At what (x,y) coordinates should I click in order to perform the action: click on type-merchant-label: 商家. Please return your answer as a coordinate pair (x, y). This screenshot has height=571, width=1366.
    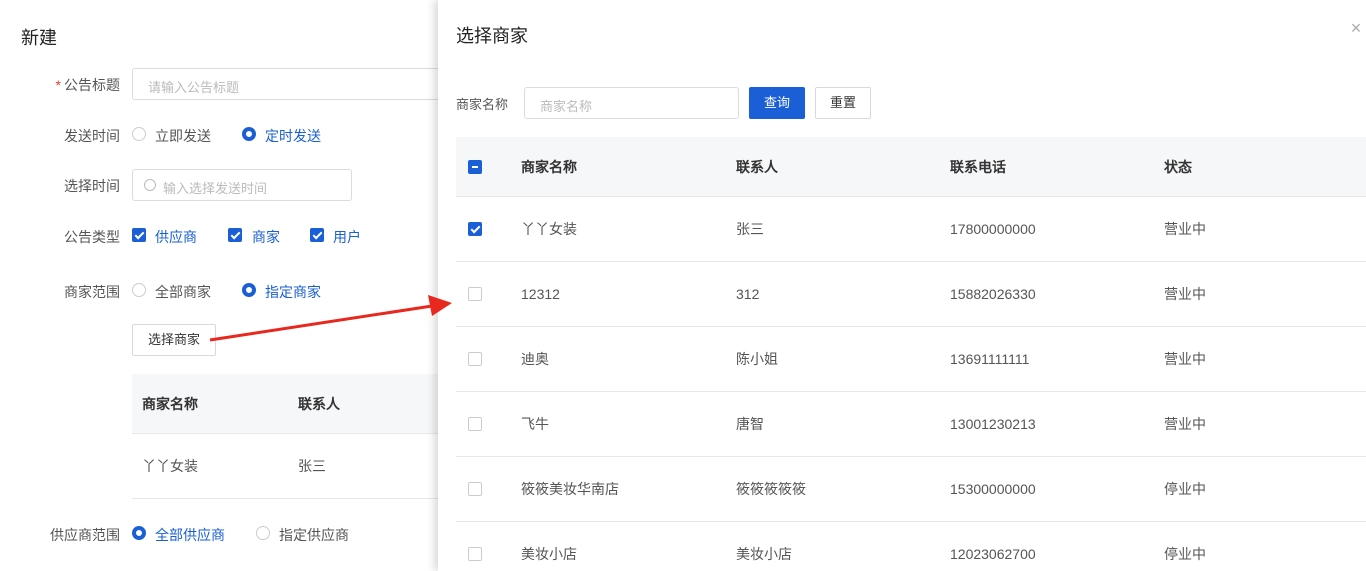
    Looking at the image, I should click on (266, 237).